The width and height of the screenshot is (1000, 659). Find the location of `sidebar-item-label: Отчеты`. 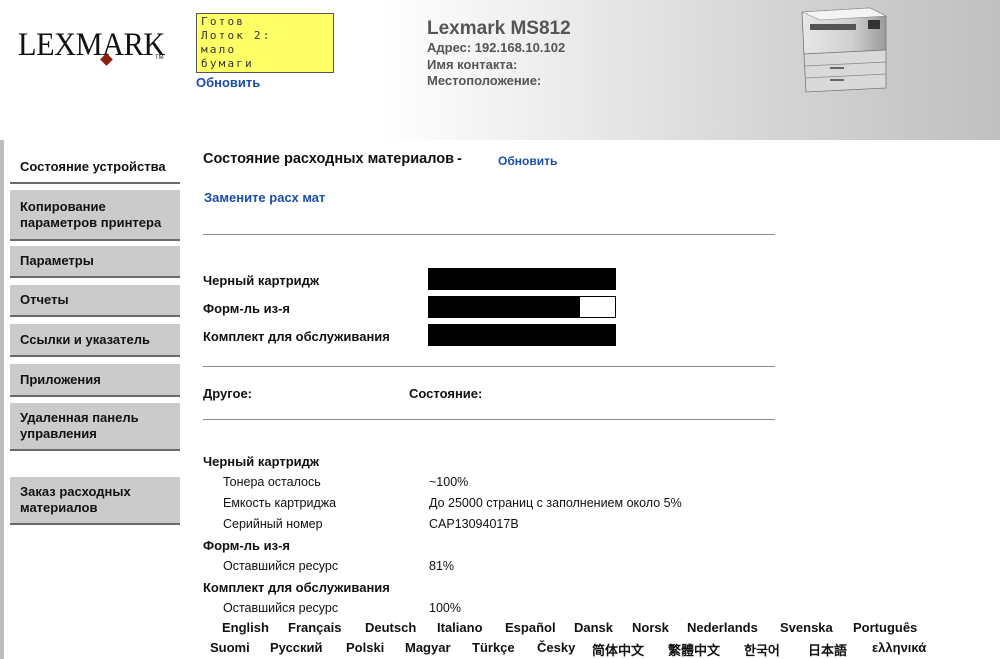

sidebar-item-label: Отчеты is located at coordinates (44, 299).